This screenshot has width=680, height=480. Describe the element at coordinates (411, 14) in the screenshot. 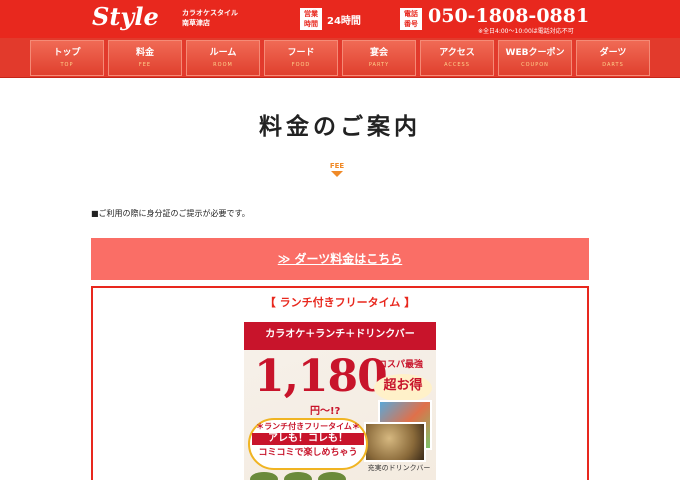

I see `tel-badge-line1: 電話` at that location.